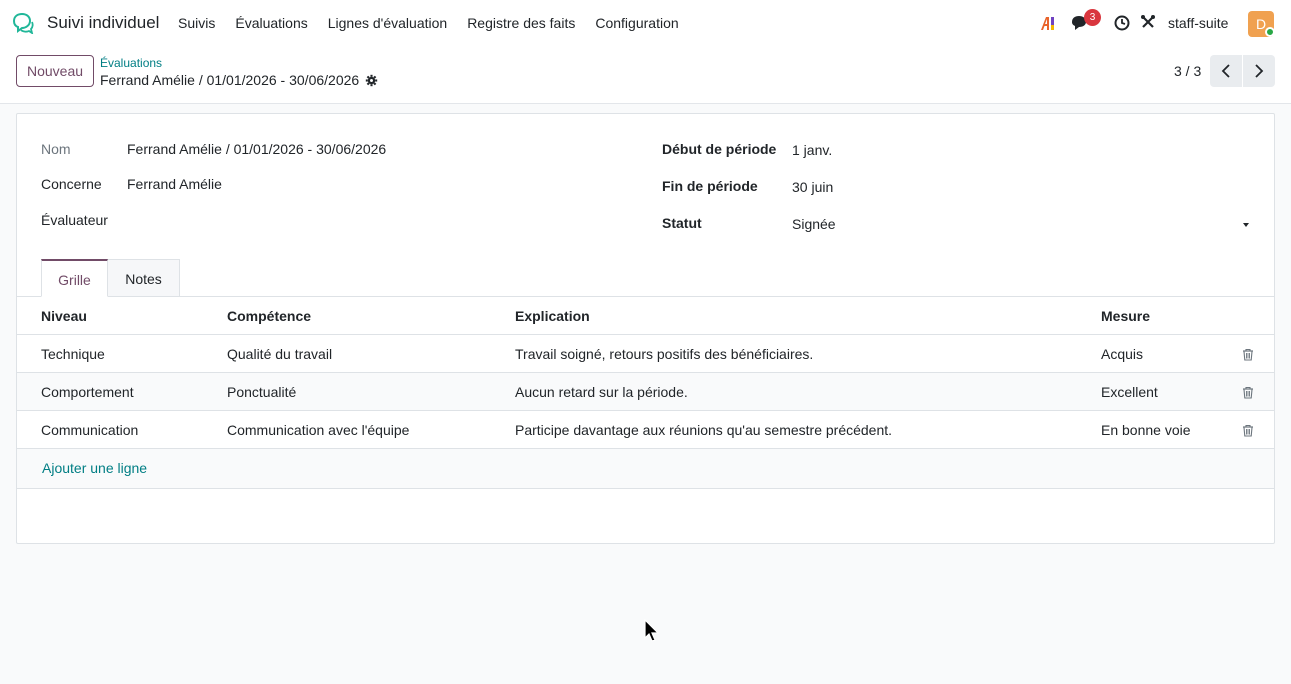  What do you see at coordinates (1125, 316) in the screenshot?
I see `column-header-mesure: Mesure` at bounding box center [1125, 316].